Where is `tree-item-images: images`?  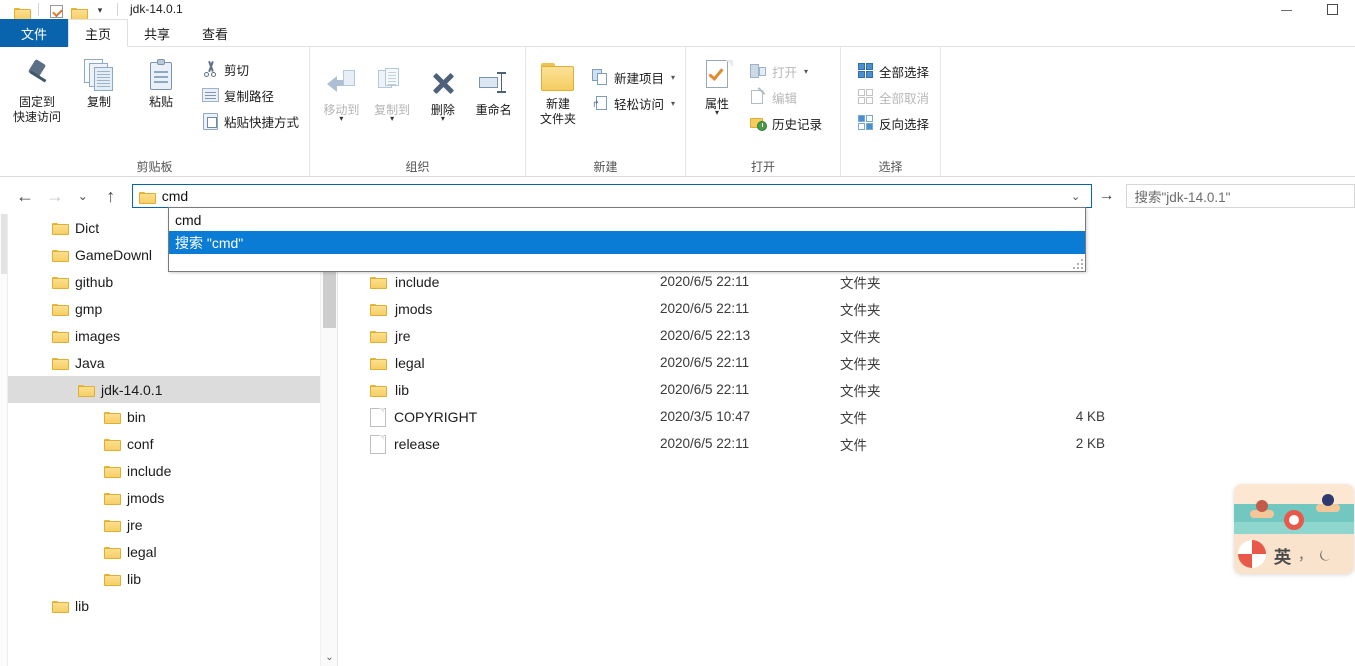 tree-item-images: images is located at coordinates (164, 335).